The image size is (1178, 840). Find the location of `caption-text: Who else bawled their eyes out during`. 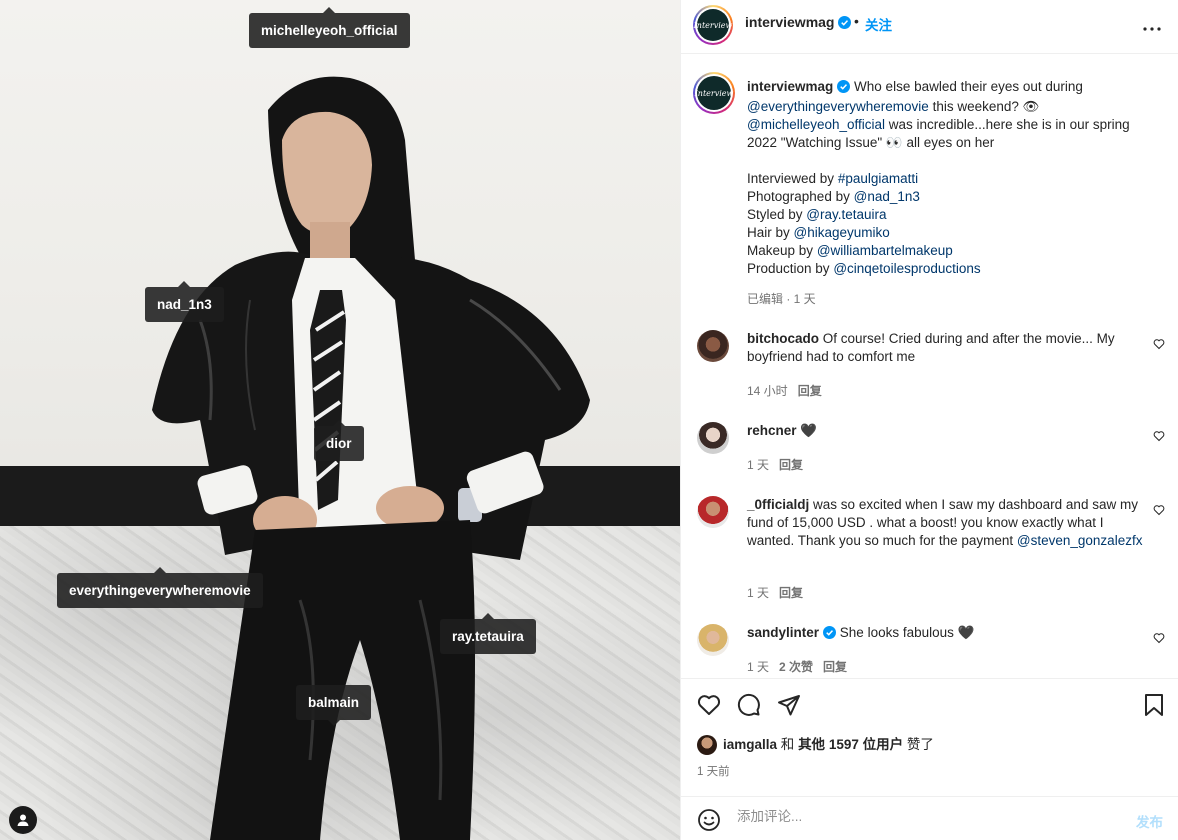

caption-text: Who else bawled their eyes out during is located at coordinates (968, 86).